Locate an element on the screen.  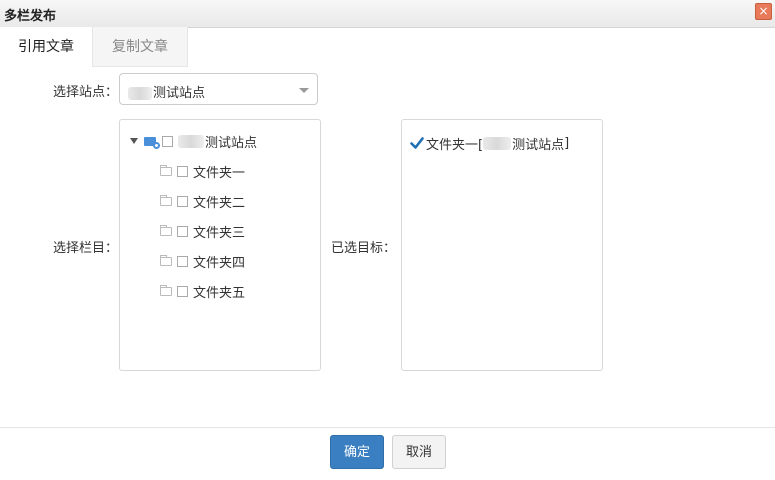
cancel-button: 取消 is located at coordinates (419, 452).